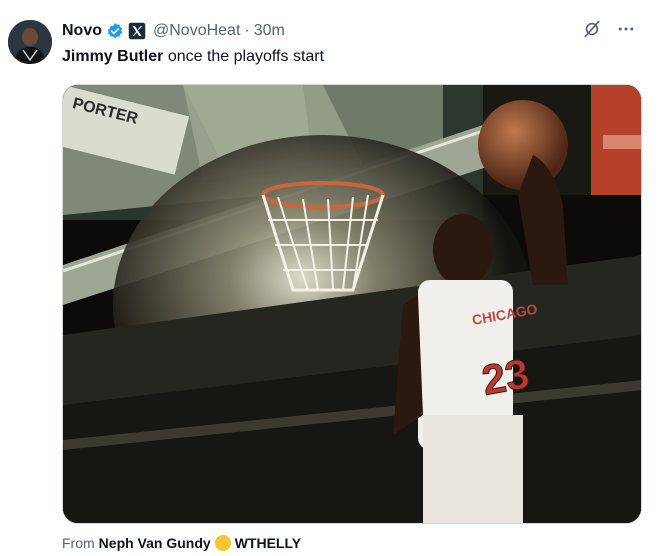  What do you see at coordinates (113, 56) in the screenshot?
I see `tweet-text-bold: Jimmy Butler` at bounding box center [113, 56].